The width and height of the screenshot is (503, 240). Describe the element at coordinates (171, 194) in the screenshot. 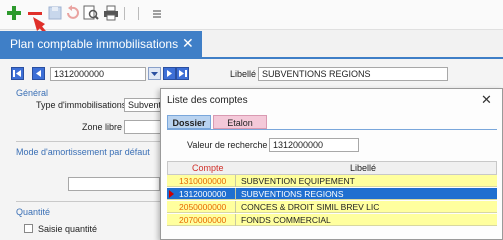

I see `current-row-icon` at that location.